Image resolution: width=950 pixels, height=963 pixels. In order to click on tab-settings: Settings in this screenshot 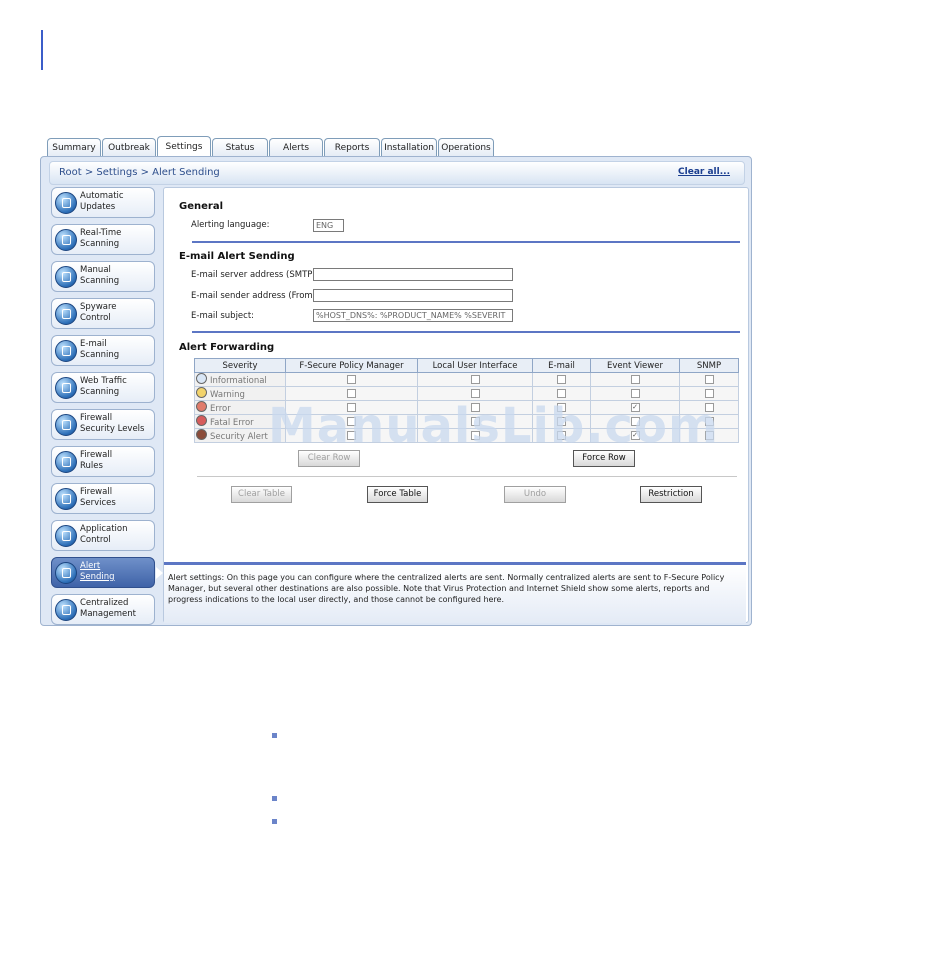, I will do `click(184, 146)`.